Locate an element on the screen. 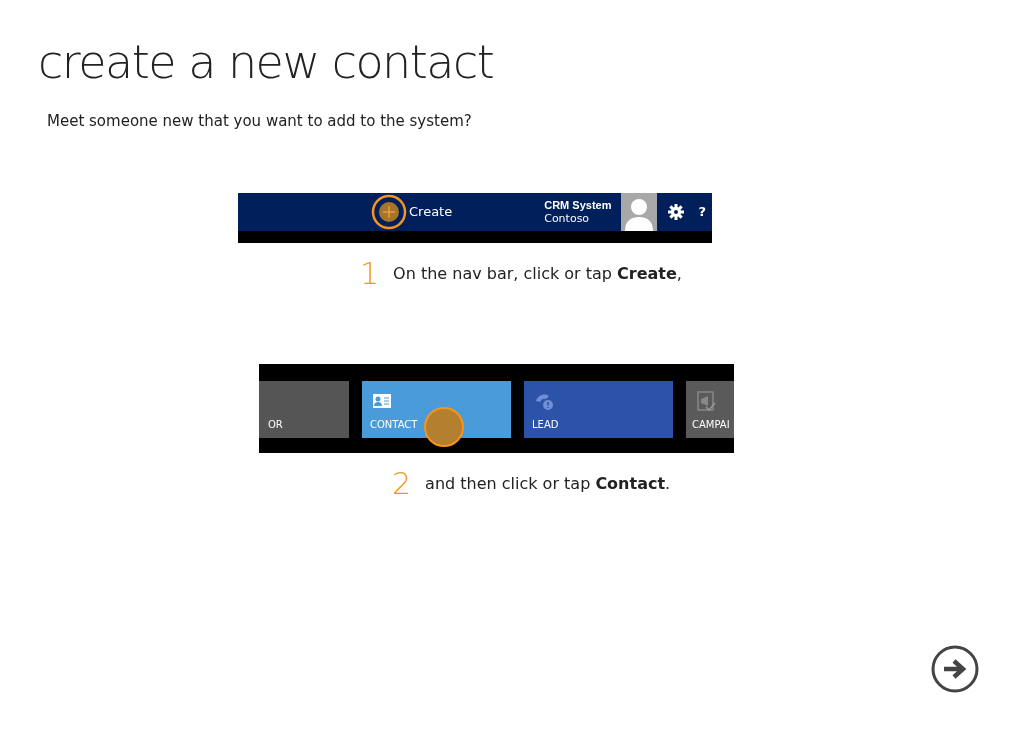  tile-label: CONTACT is located at coordinates (394, 424).